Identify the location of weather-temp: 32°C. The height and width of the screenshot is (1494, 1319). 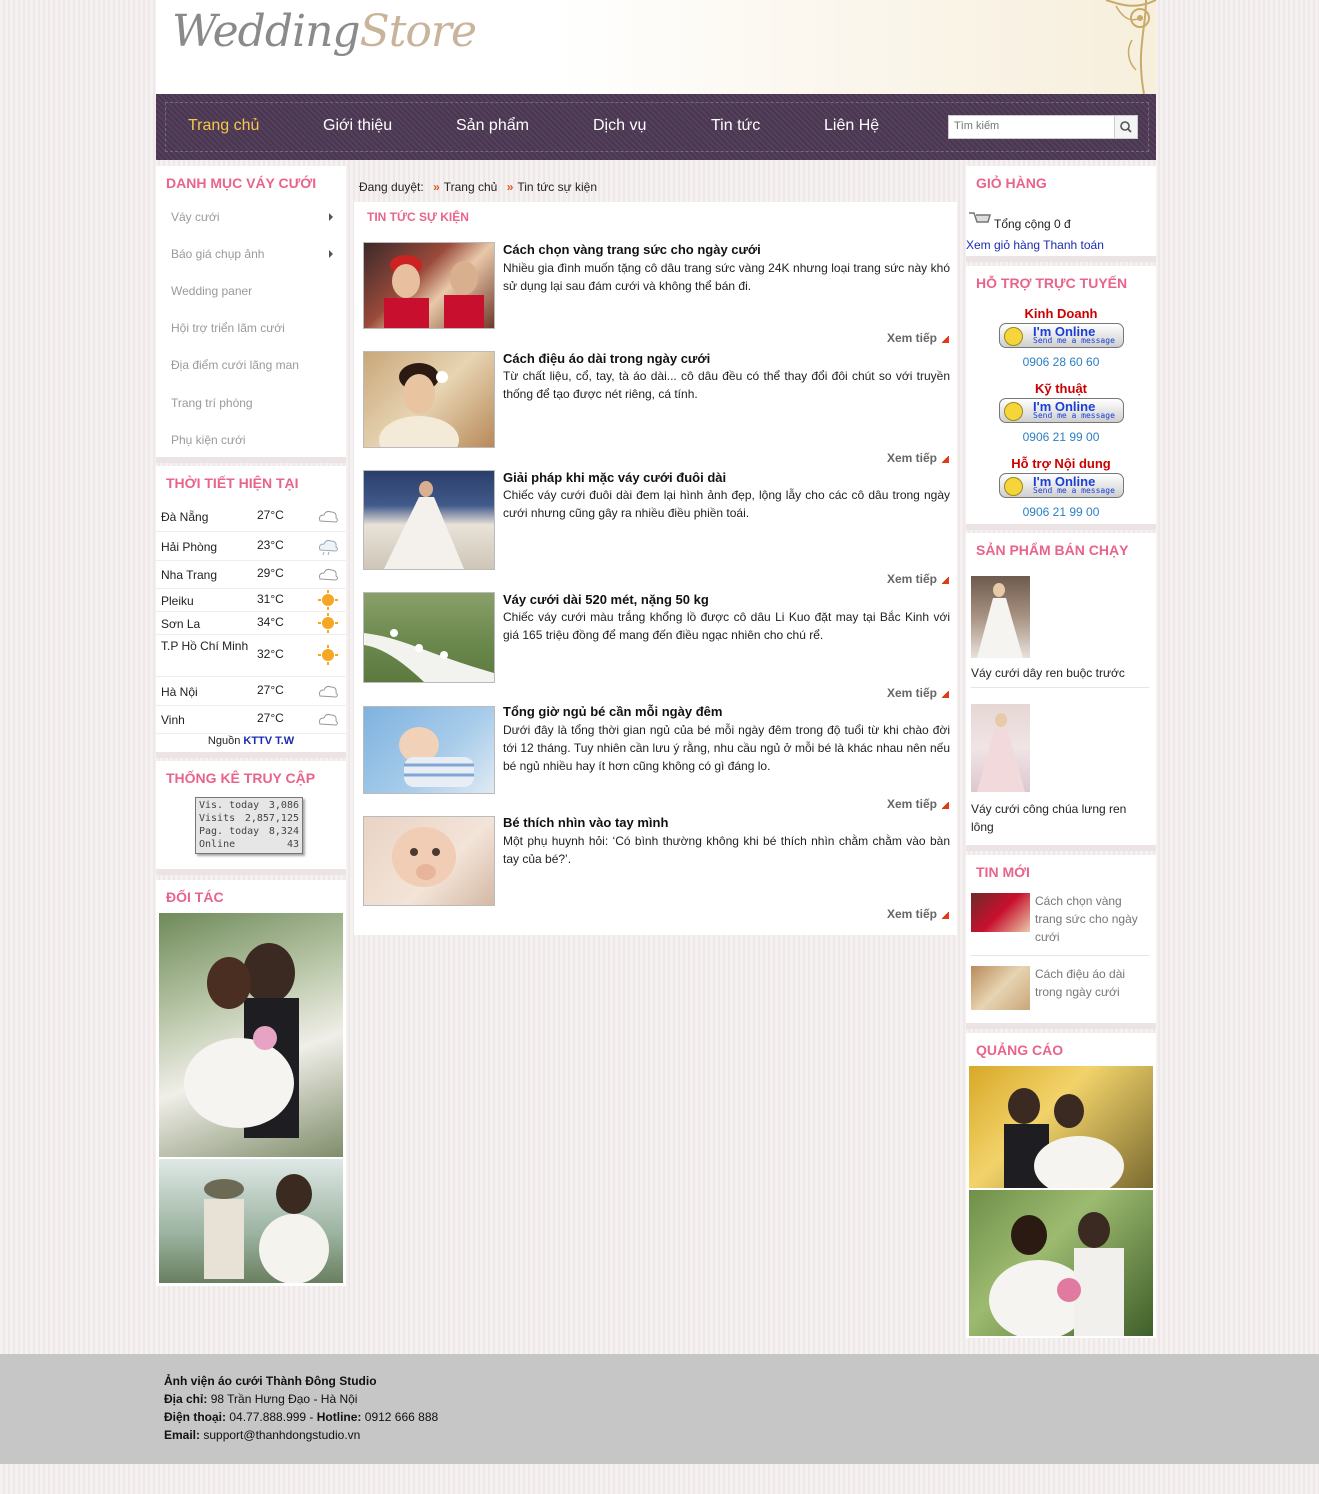
(270, 654).